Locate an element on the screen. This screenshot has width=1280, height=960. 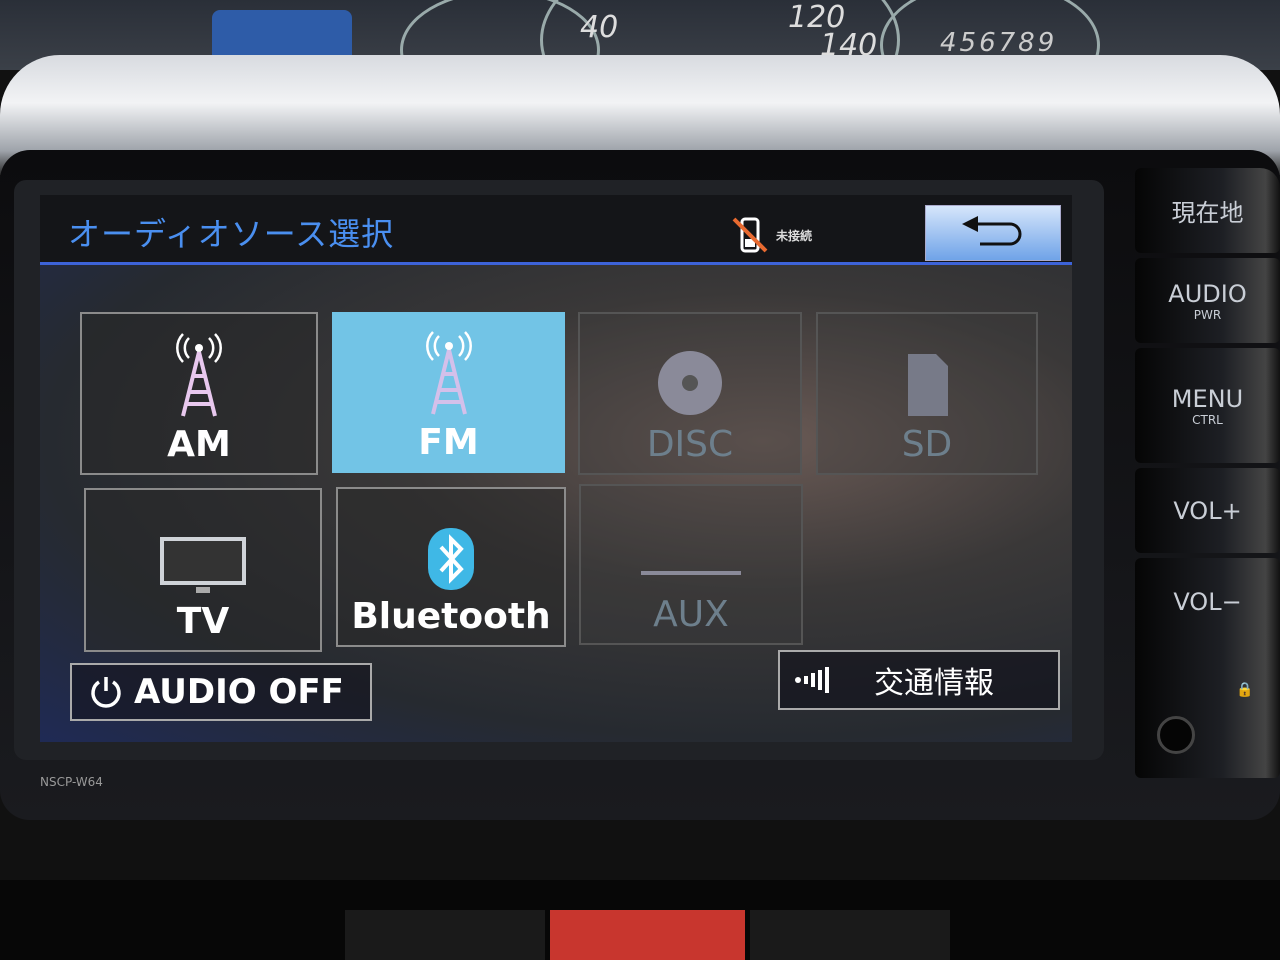
hw-button-sub: PWR is located at coordinates (1207, 314).